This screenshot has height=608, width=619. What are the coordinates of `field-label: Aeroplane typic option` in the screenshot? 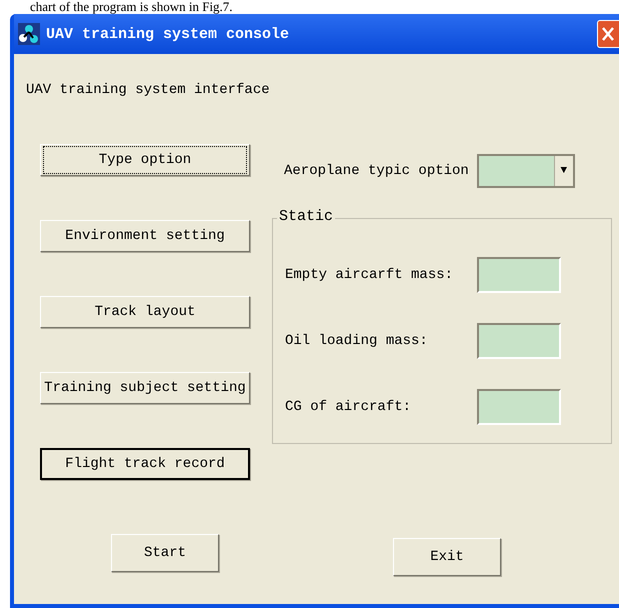 It's located at (376, 171).